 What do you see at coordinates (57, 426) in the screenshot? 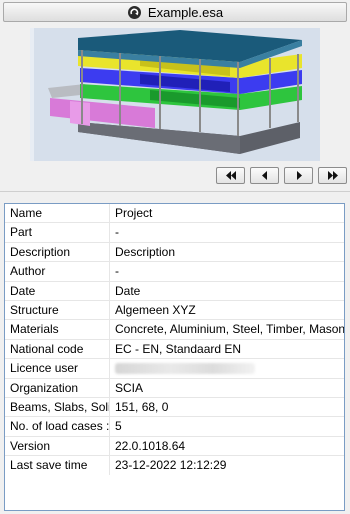
I see `property-name: No. of load cases :` at bounding box center [57, 426].